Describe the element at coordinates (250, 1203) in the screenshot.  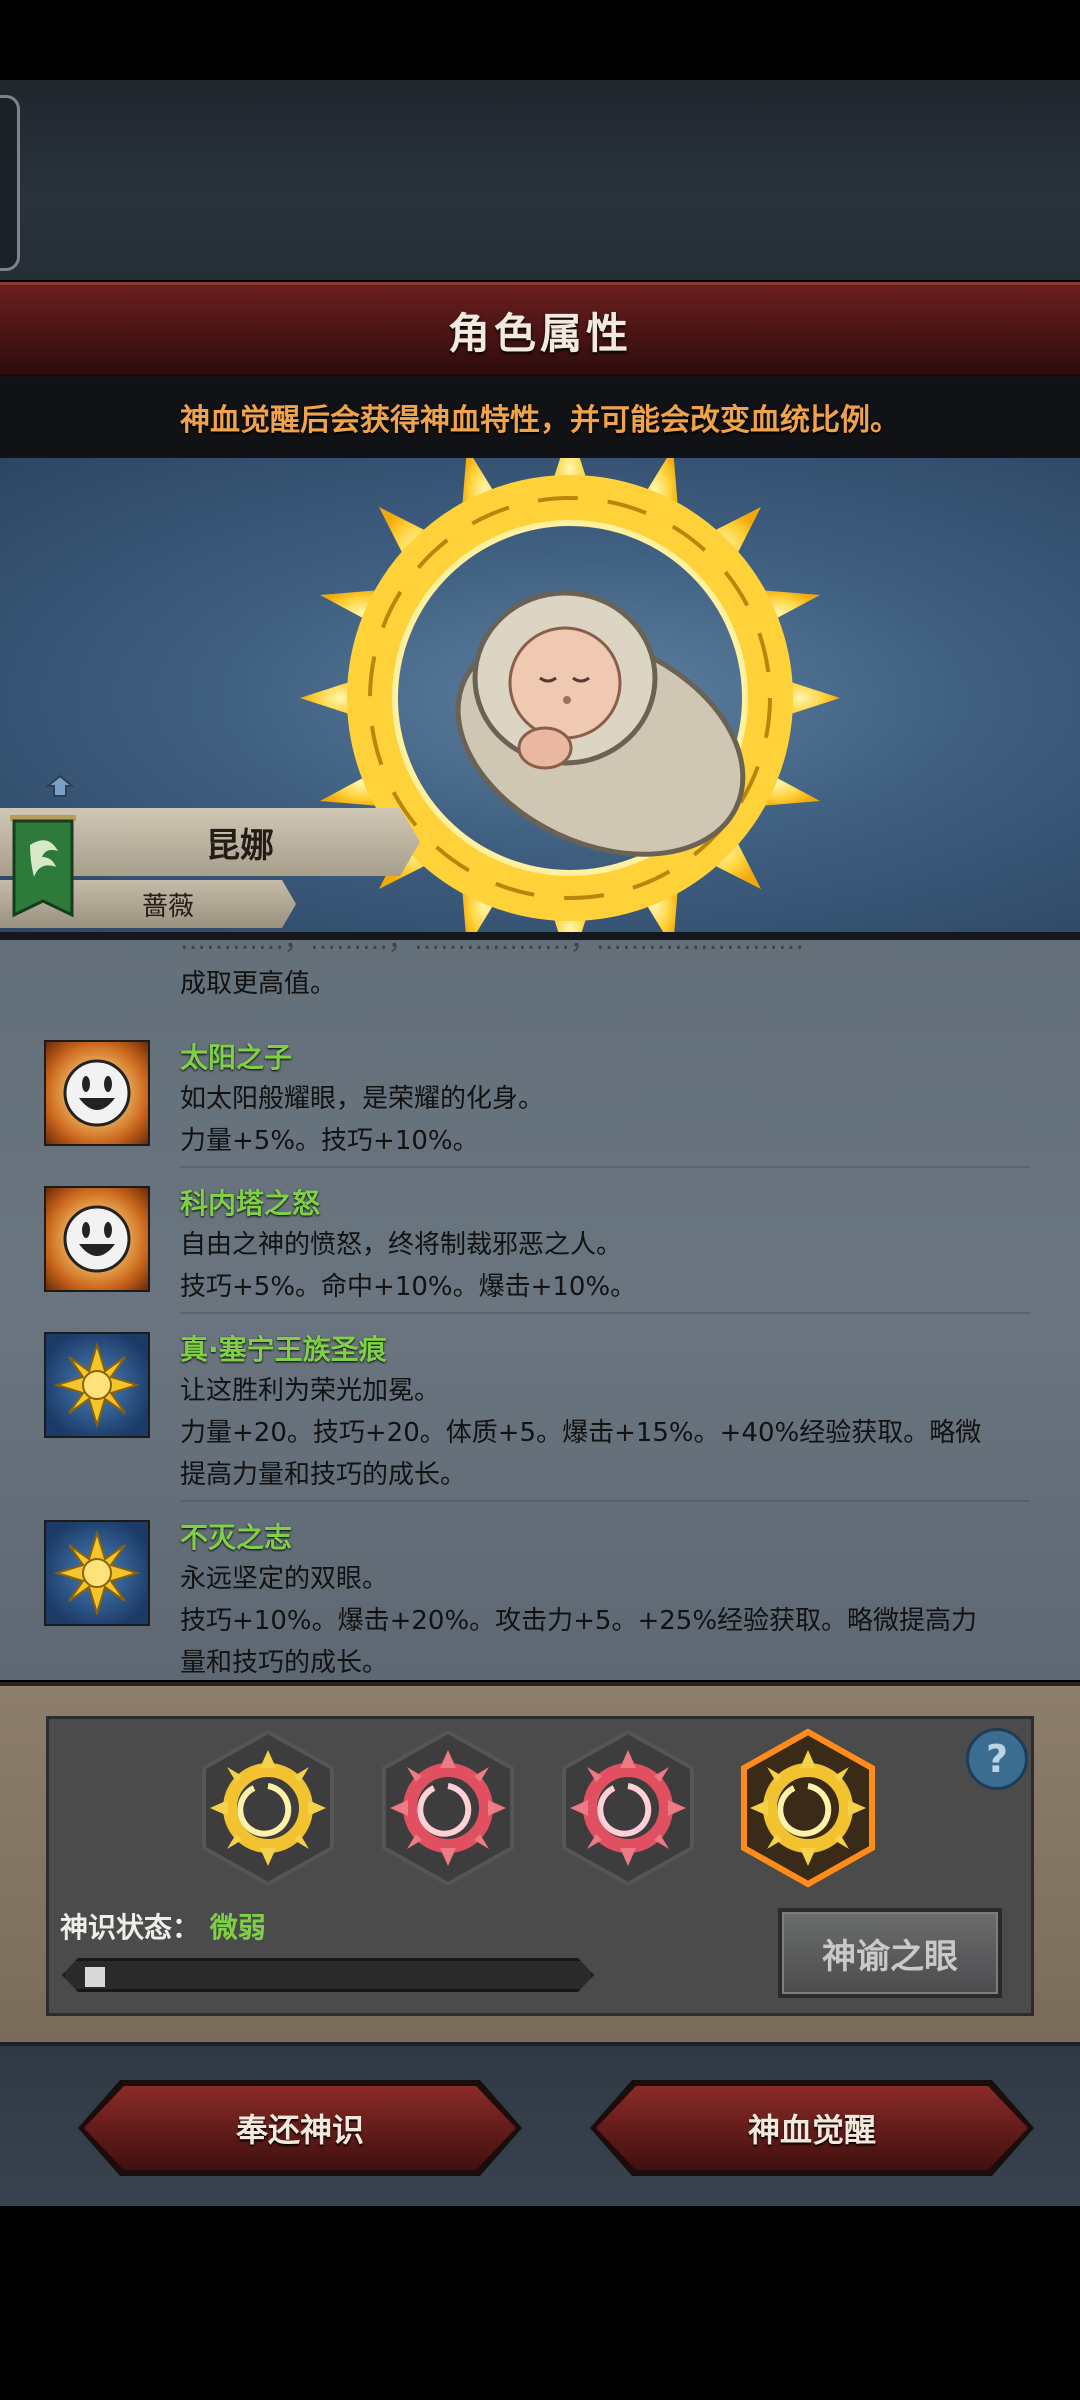
I see `trait-name: 科内塔之怒` at that location.